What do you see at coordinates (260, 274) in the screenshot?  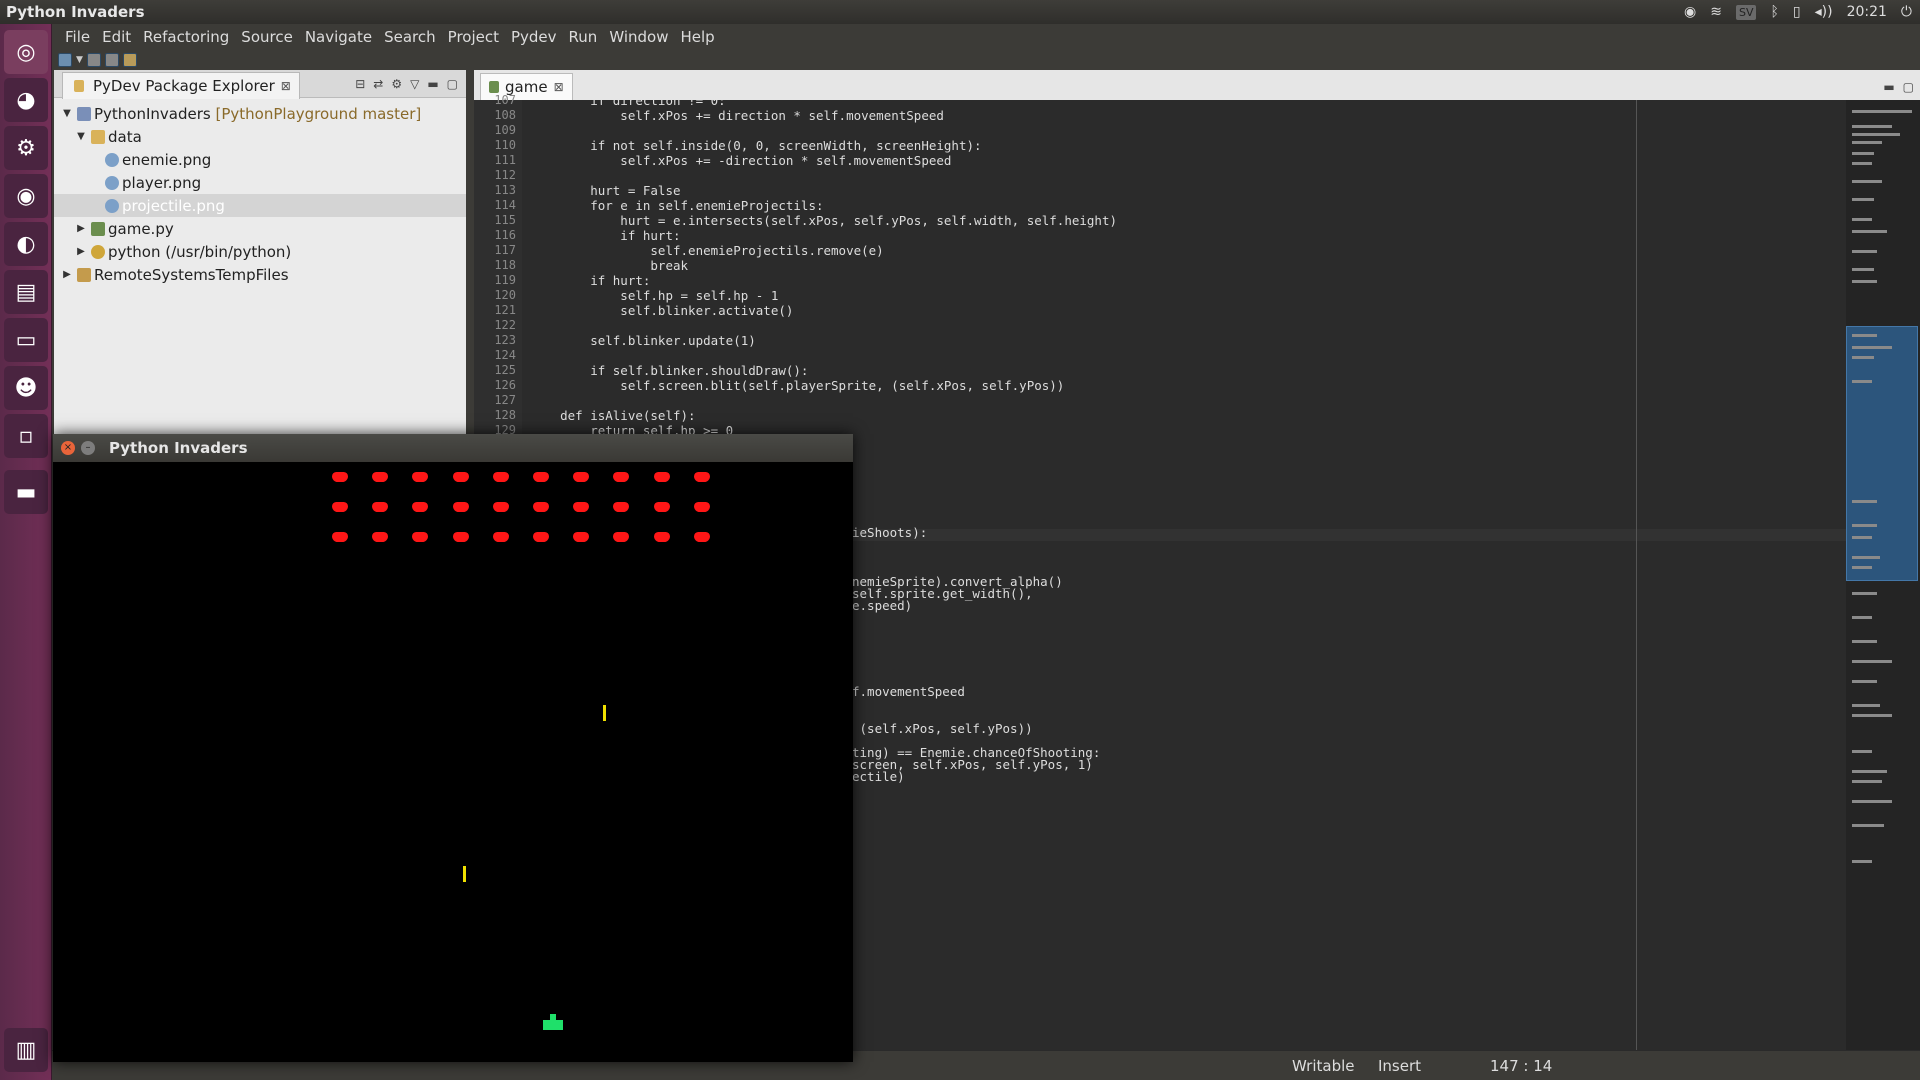 I see `tree-item-remote-systems: ▶ RemoteSystemsTempFiles` at bounding box center [260, 274].